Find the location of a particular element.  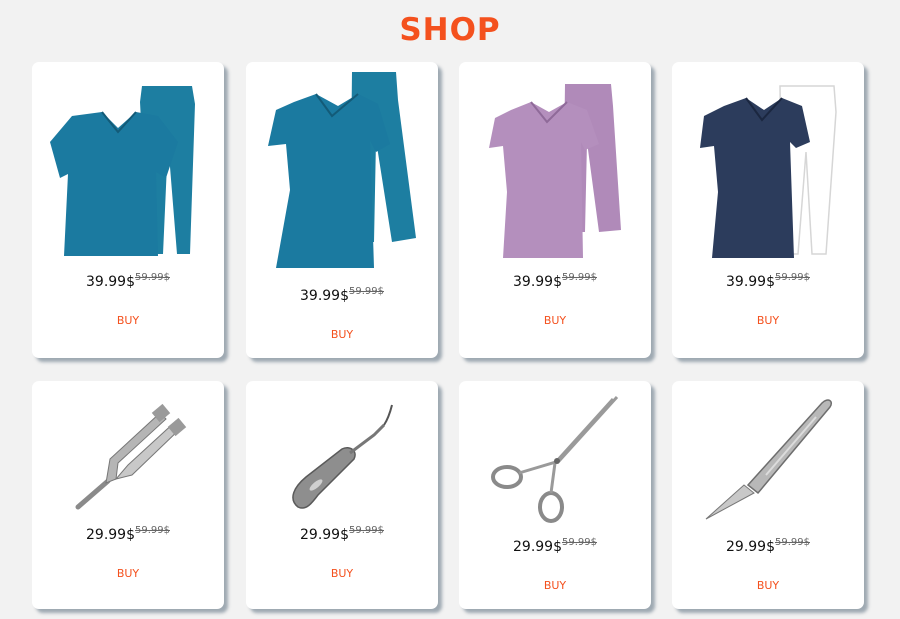

wrap-tunic-set-image is located at coordinates (342, 170).